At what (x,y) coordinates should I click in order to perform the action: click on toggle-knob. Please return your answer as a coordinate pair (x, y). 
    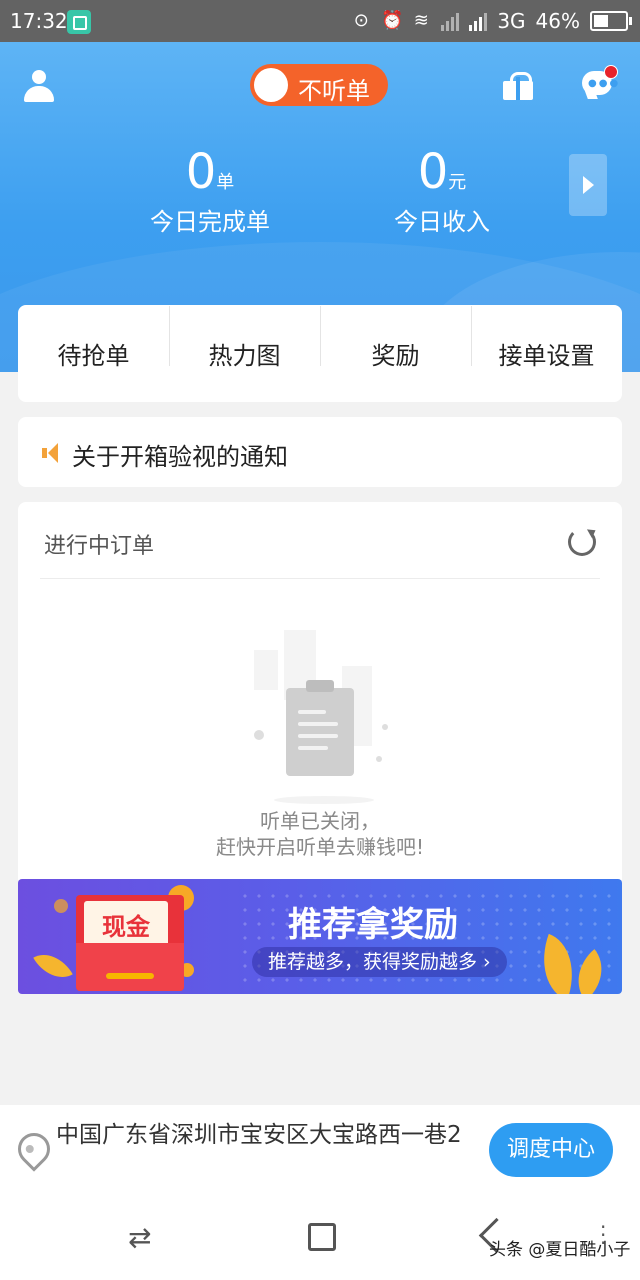
    Looking at the image, I should click on (271, 85).